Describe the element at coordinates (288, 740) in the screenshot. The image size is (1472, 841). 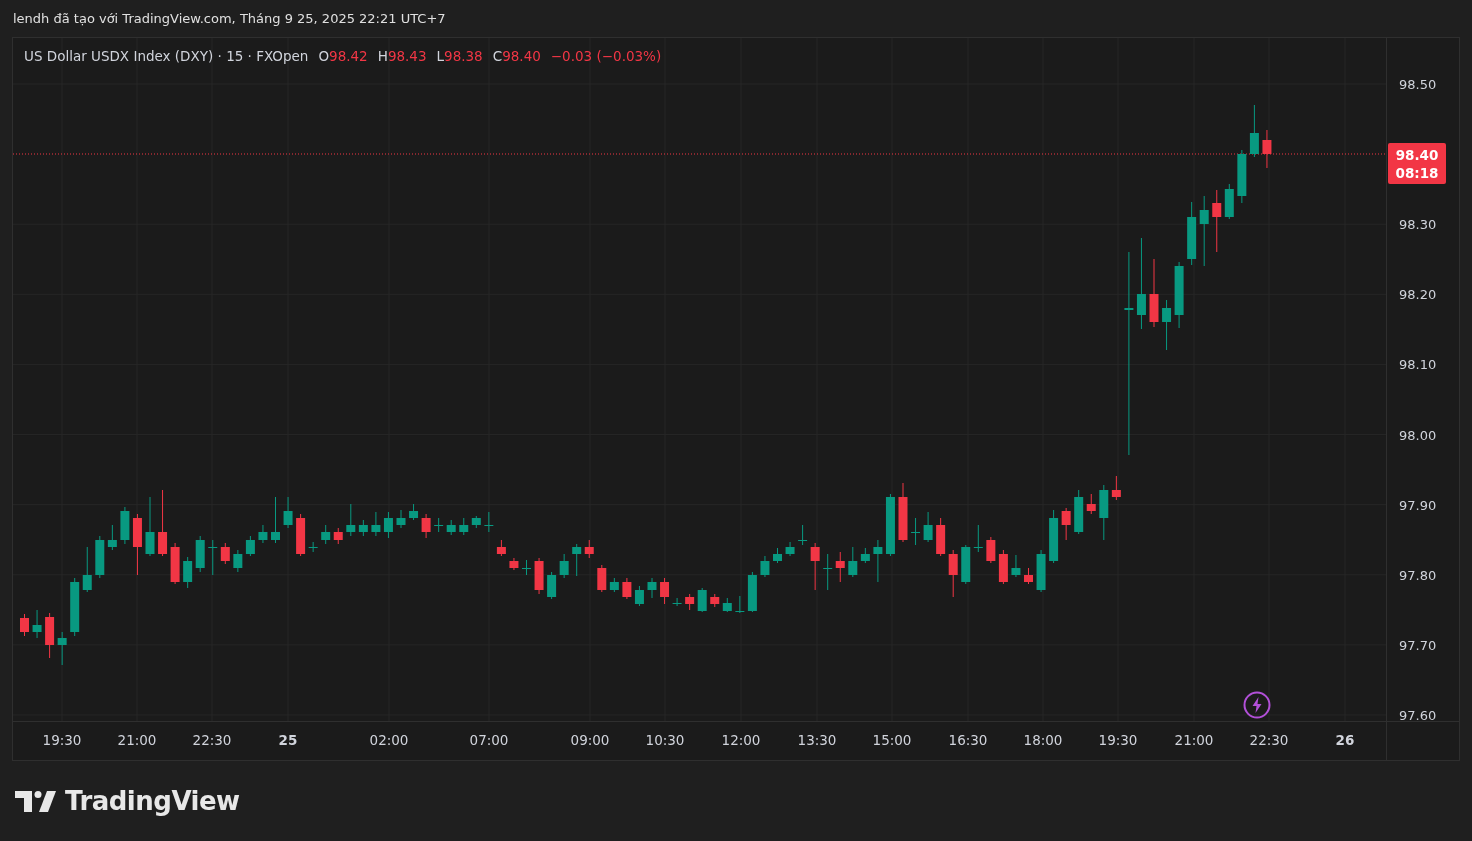
I see `time-tick-label: 25` at that location.